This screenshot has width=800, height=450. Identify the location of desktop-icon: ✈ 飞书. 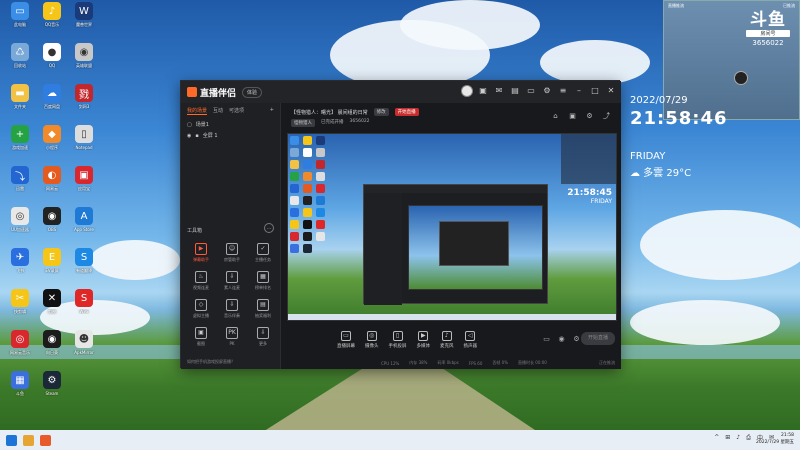
(20, 268).